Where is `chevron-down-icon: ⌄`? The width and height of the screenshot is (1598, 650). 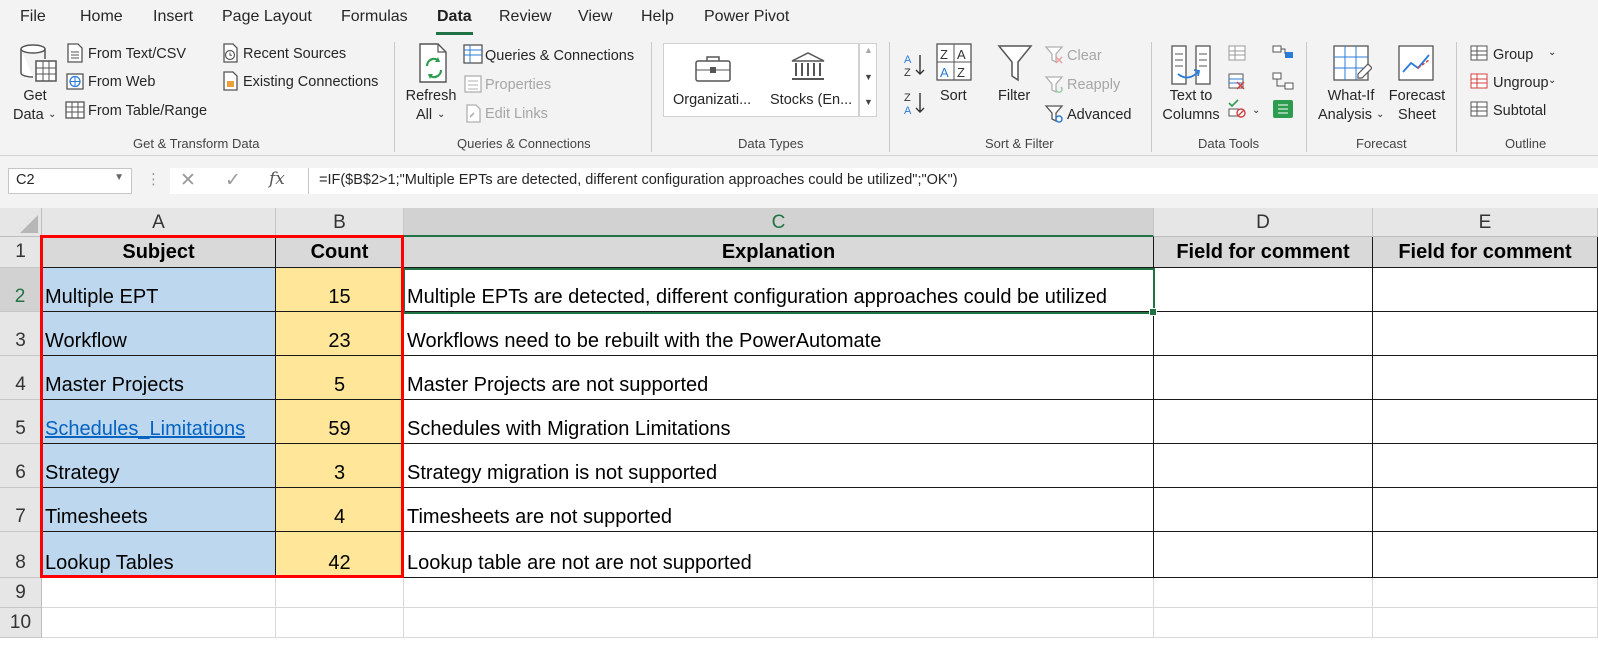 chevron-down-icon: ⌄ is located at coordinates (1256, 111).